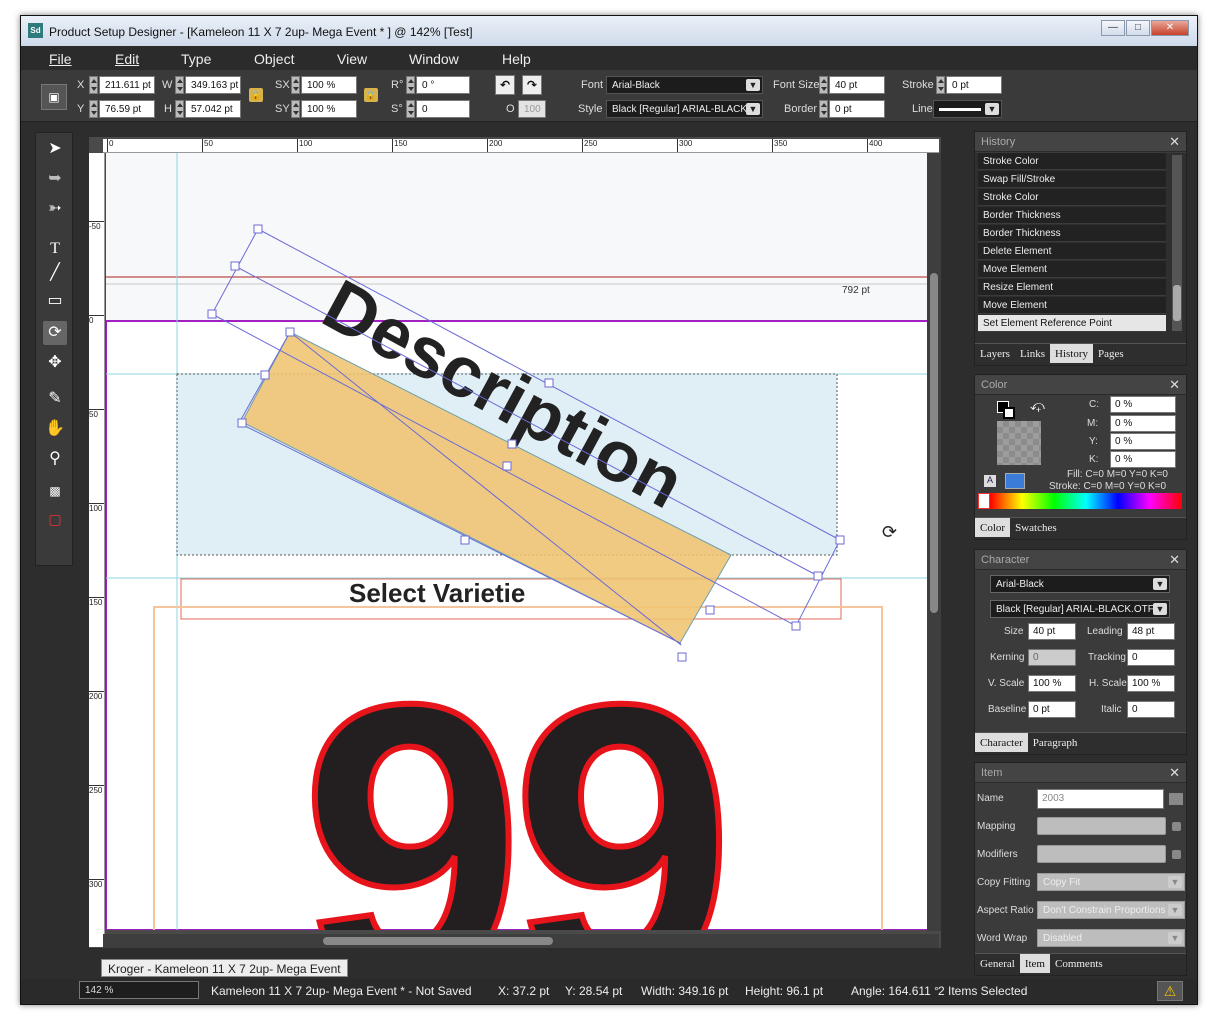  What do you see at coordinates (1055, 742) in the screenshot?
I see `tab-paragraph: Paragraph` at bounding box center [1055, 742].